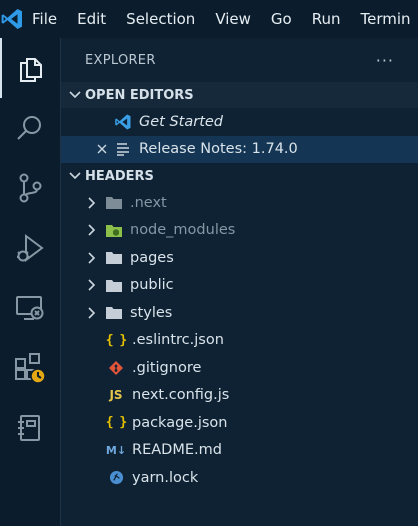 The height and width of the screenshot is (526, 418). What do you see at coordinates (151, 312) in the screenshot?
I see `tree-item-label: styles` at bounding box center [151, 312].